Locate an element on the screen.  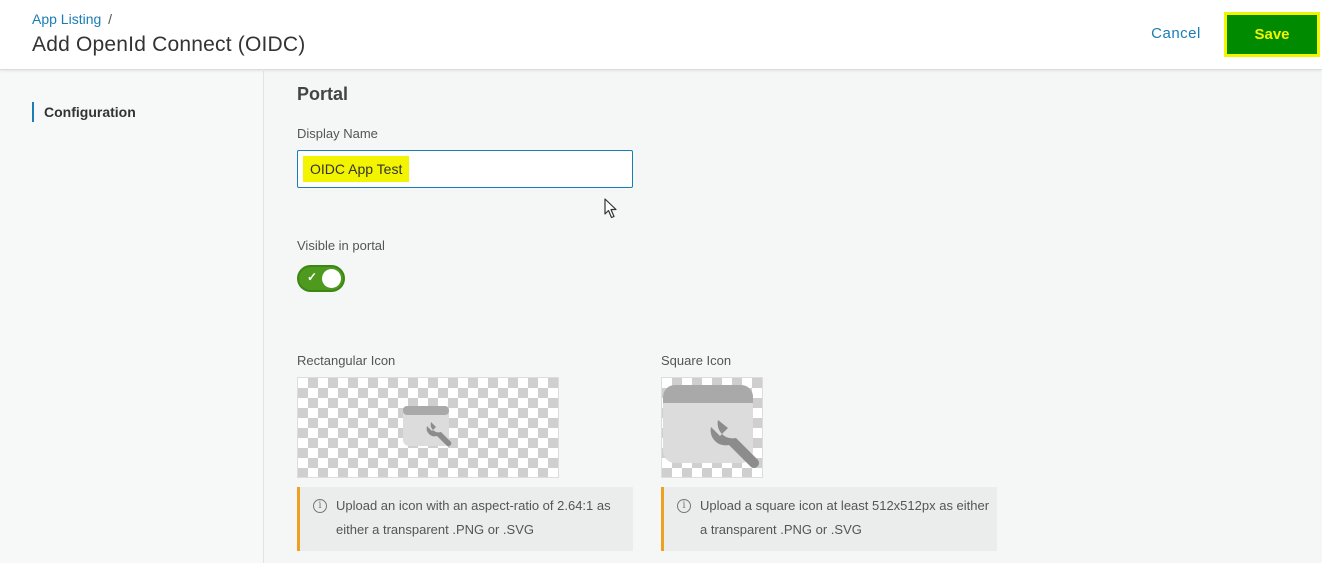
visible-in-portal-label: Visible in portal is located at coordinates (341, 245).